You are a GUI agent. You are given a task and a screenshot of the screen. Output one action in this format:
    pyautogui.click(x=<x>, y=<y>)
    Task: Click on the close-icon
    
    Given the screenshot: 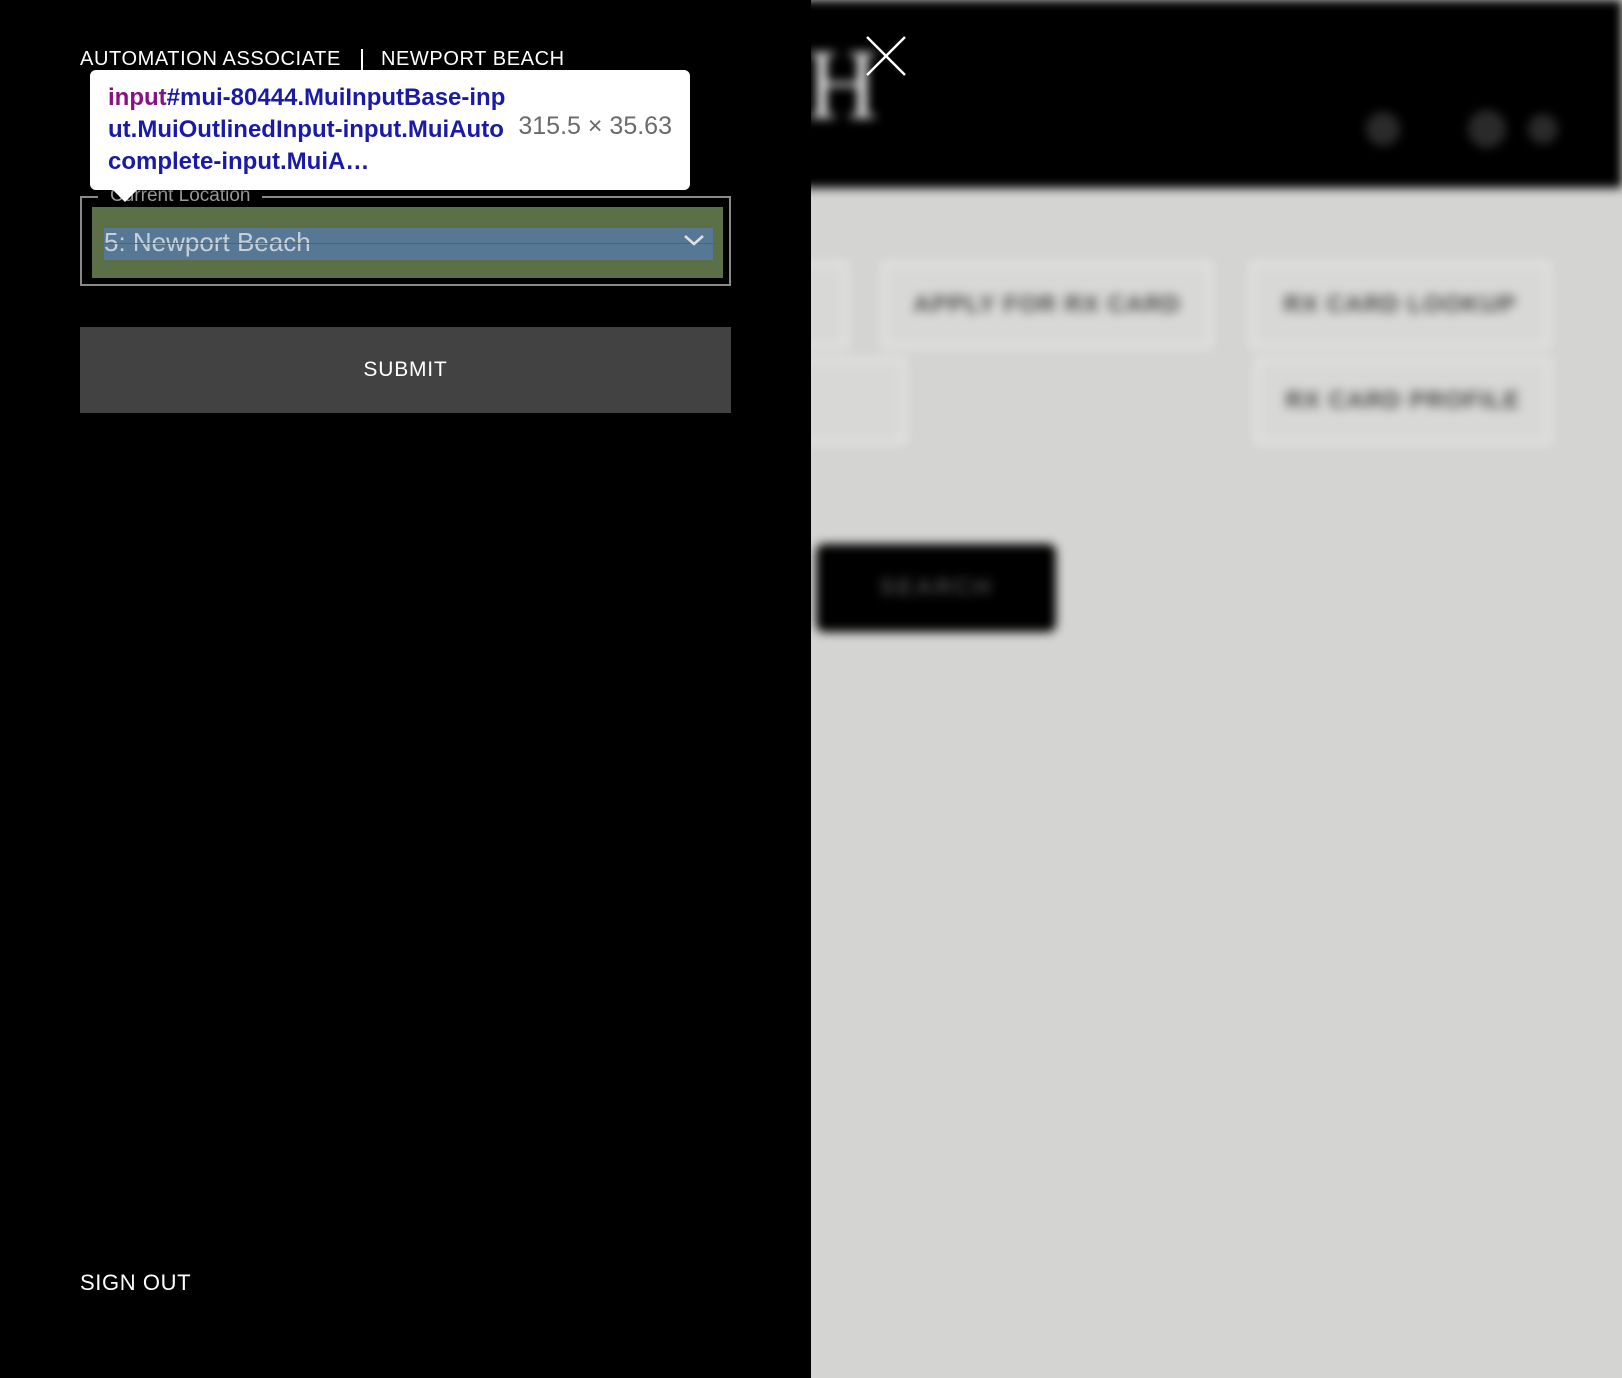 What is the action you would take?
    pyautogui.click(x=886, y=56)
    